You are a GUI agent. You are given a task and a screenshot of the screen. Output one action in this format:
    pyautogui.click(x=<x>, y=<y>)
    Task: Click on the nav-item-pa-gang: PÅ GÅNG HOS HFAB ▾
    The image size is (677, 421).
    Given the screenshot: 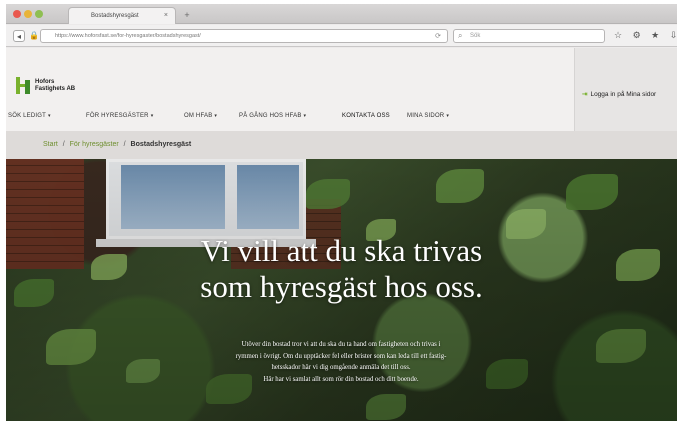 What is the action you would take?
    pyautogui.click(x=272, y=116)
    